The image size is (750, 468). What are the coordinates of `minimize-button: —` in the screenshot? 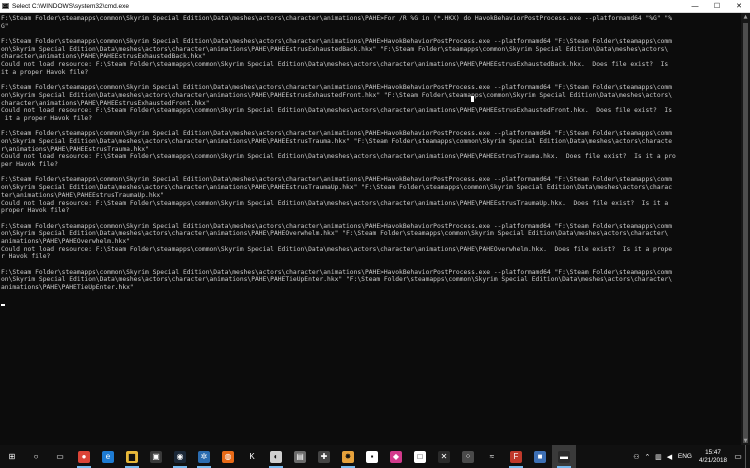 It's located at (695, 6).